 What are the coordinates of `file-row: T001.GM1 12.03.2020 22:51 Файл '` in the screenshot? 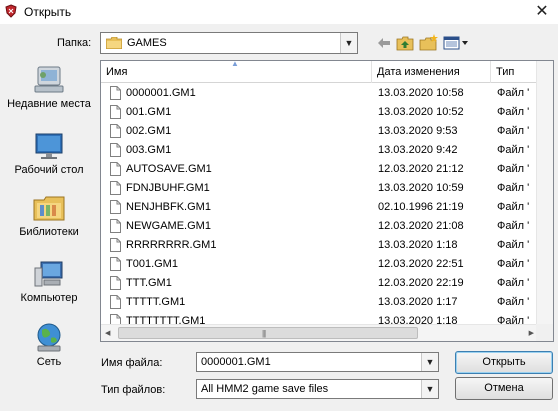 It's located at (327, 264).